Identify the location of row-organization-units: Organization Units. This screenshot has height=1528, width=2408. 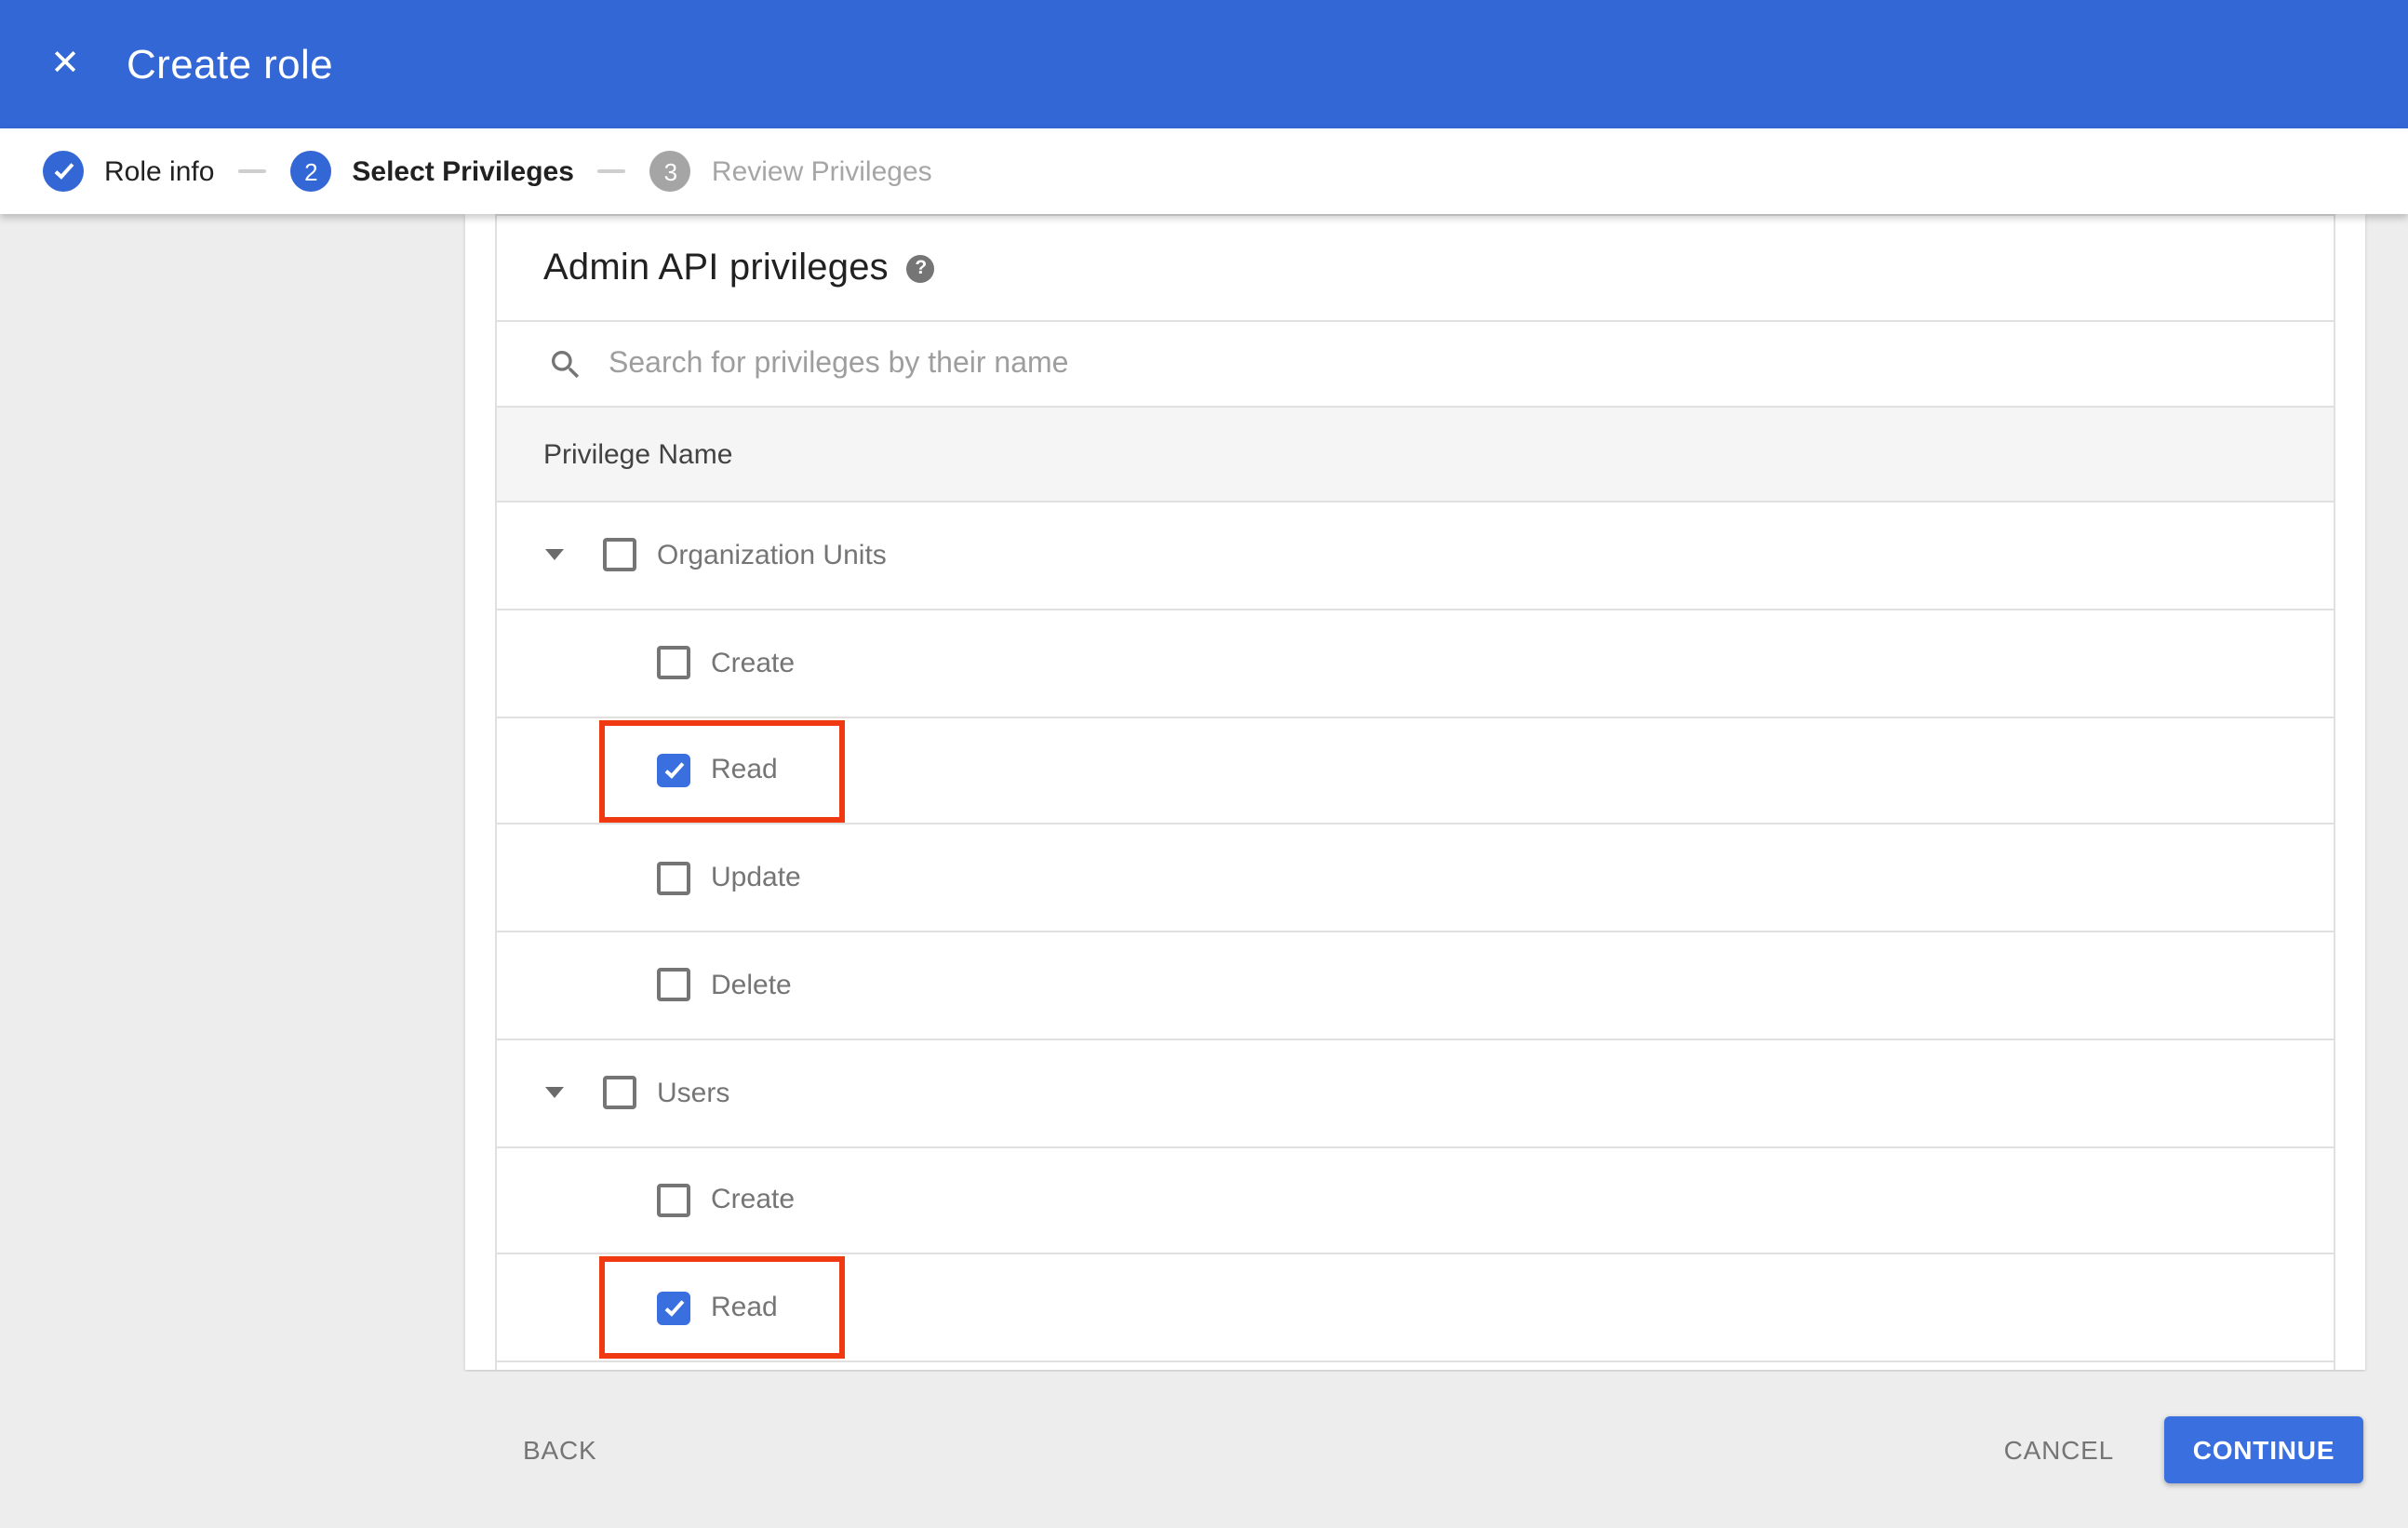
(1416, 556).